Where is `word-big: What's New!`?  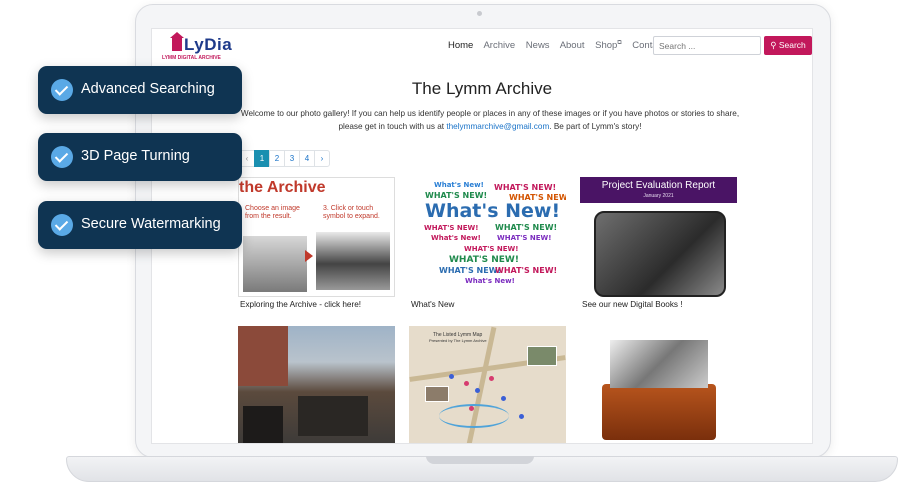 word-big: What's New! is located at coordinates (493, 211).